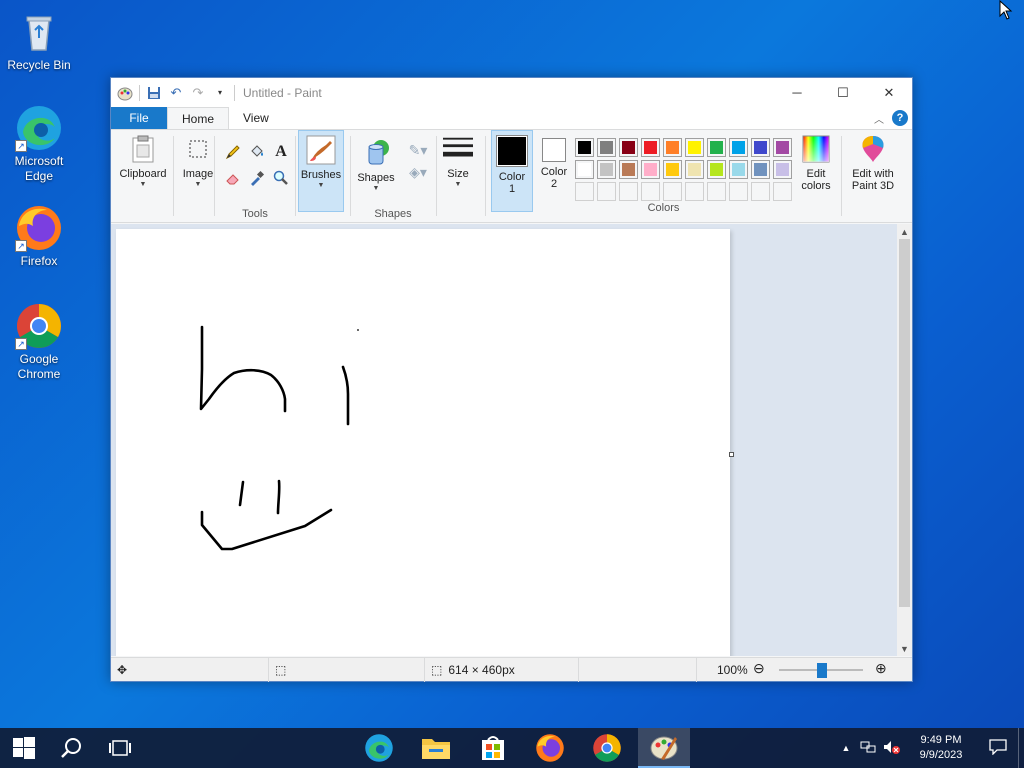 This screenshot has width=1024, height=768. I want to click on desktop-icon-edge: ↗ Microsoft Edge, so click(39, 144).